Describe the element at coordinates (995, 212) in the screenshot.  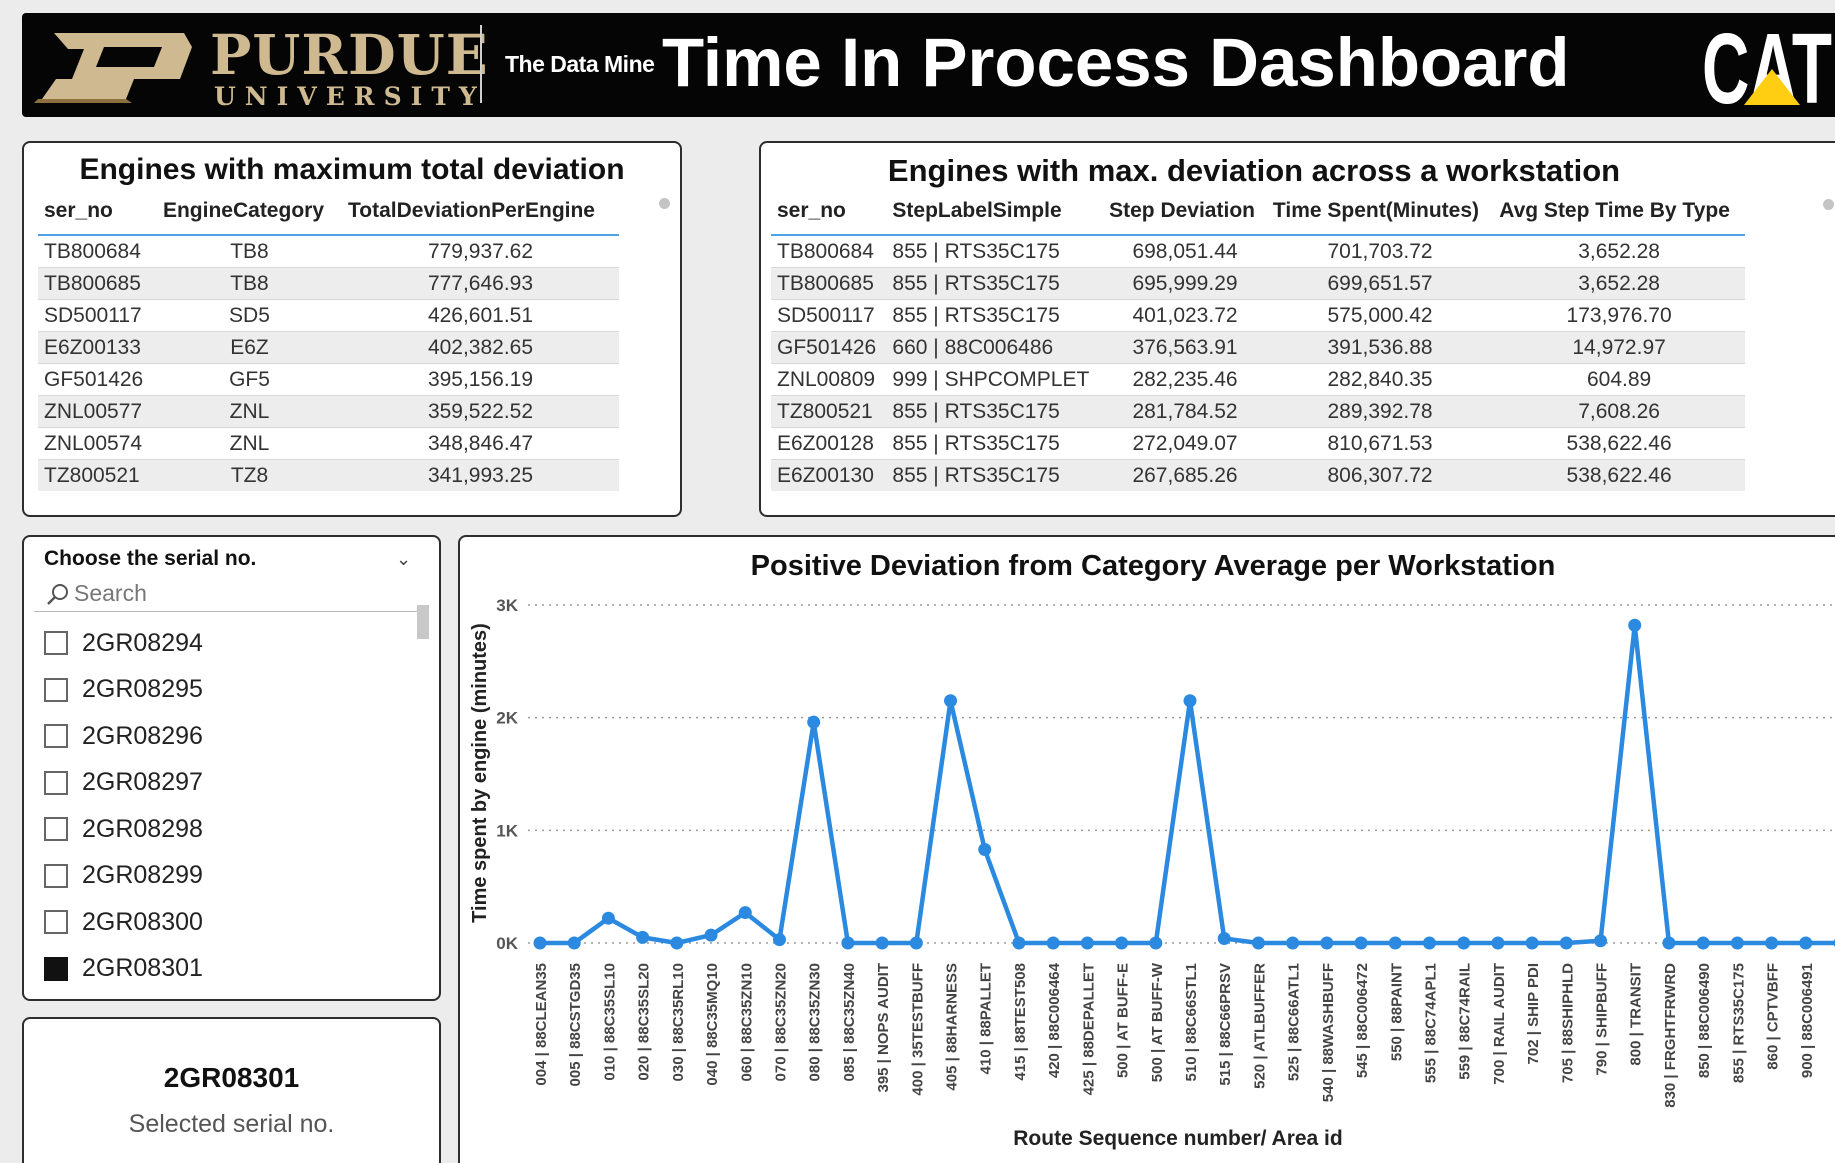
I see `column-header: StepLabelSimple` at that location.